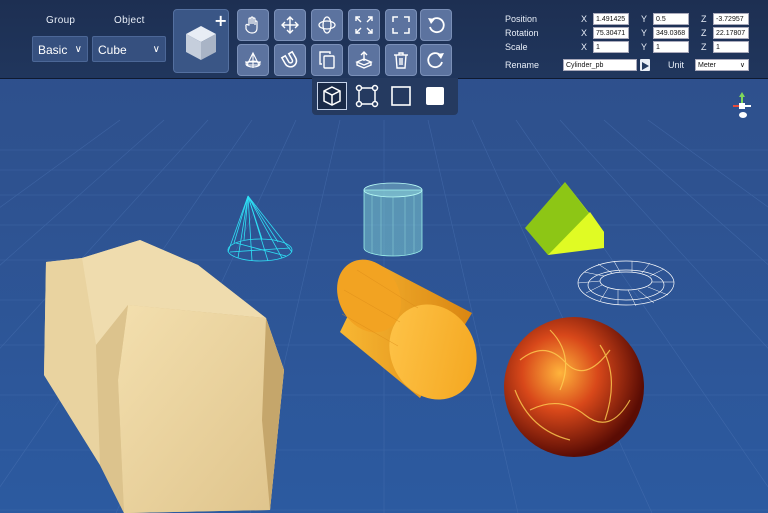  What do you see at coordinates (742, 106) in the screenshot?
I see `orientation-gizmo` at bounding box center [742, 106].